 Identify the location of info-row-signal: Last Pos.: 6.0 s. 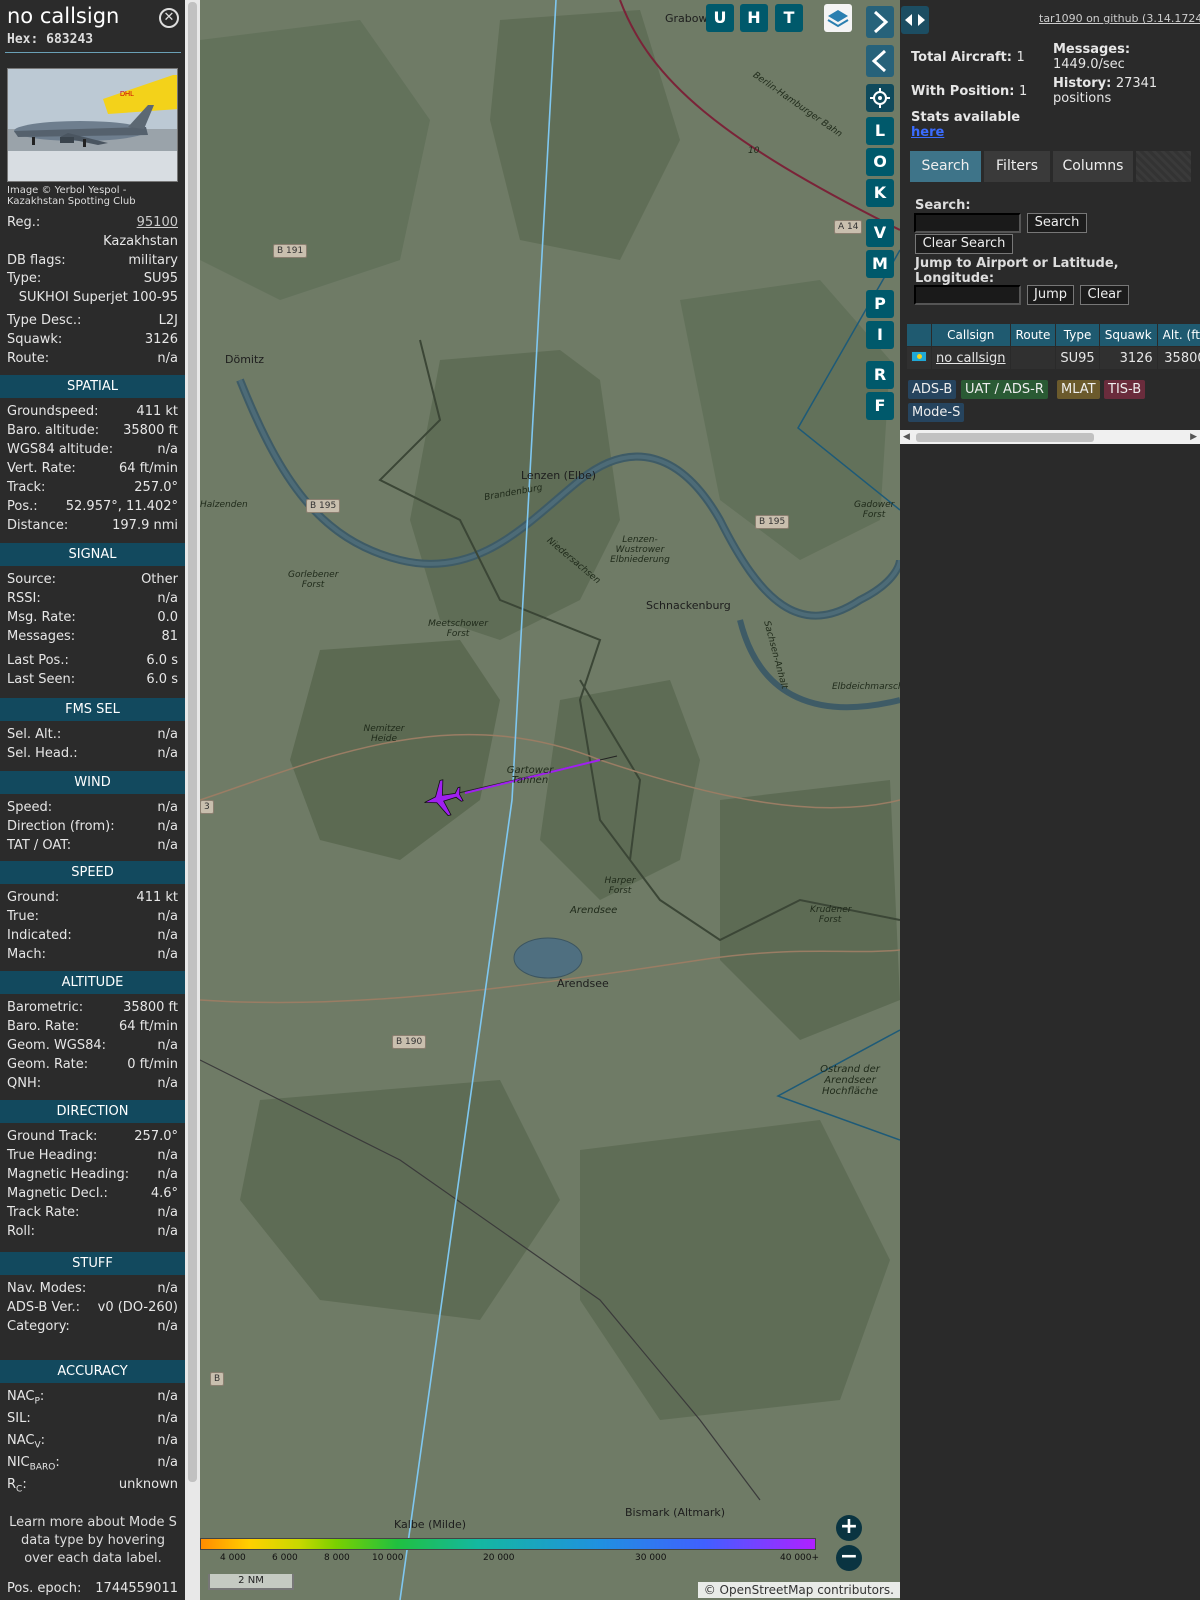
(92, 661).